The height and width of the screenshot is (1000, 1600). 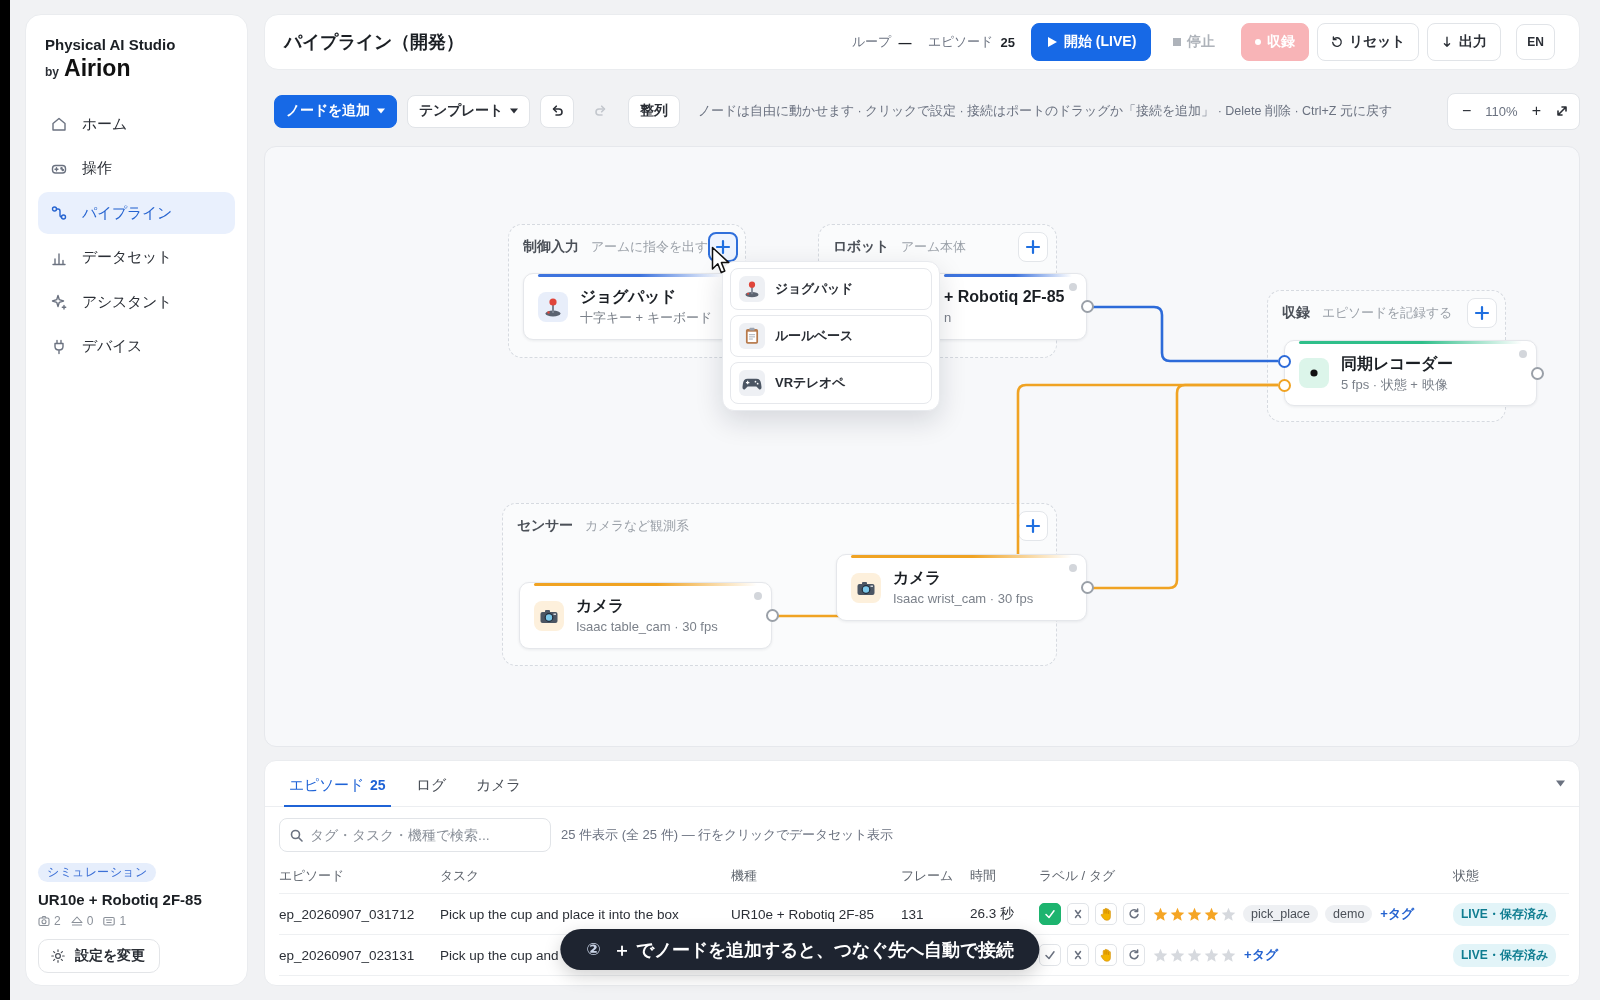 What do you see at coordinates (983, 875) in the screenshot?
I see `column-header: 時間` at bounding box center [983, 875].